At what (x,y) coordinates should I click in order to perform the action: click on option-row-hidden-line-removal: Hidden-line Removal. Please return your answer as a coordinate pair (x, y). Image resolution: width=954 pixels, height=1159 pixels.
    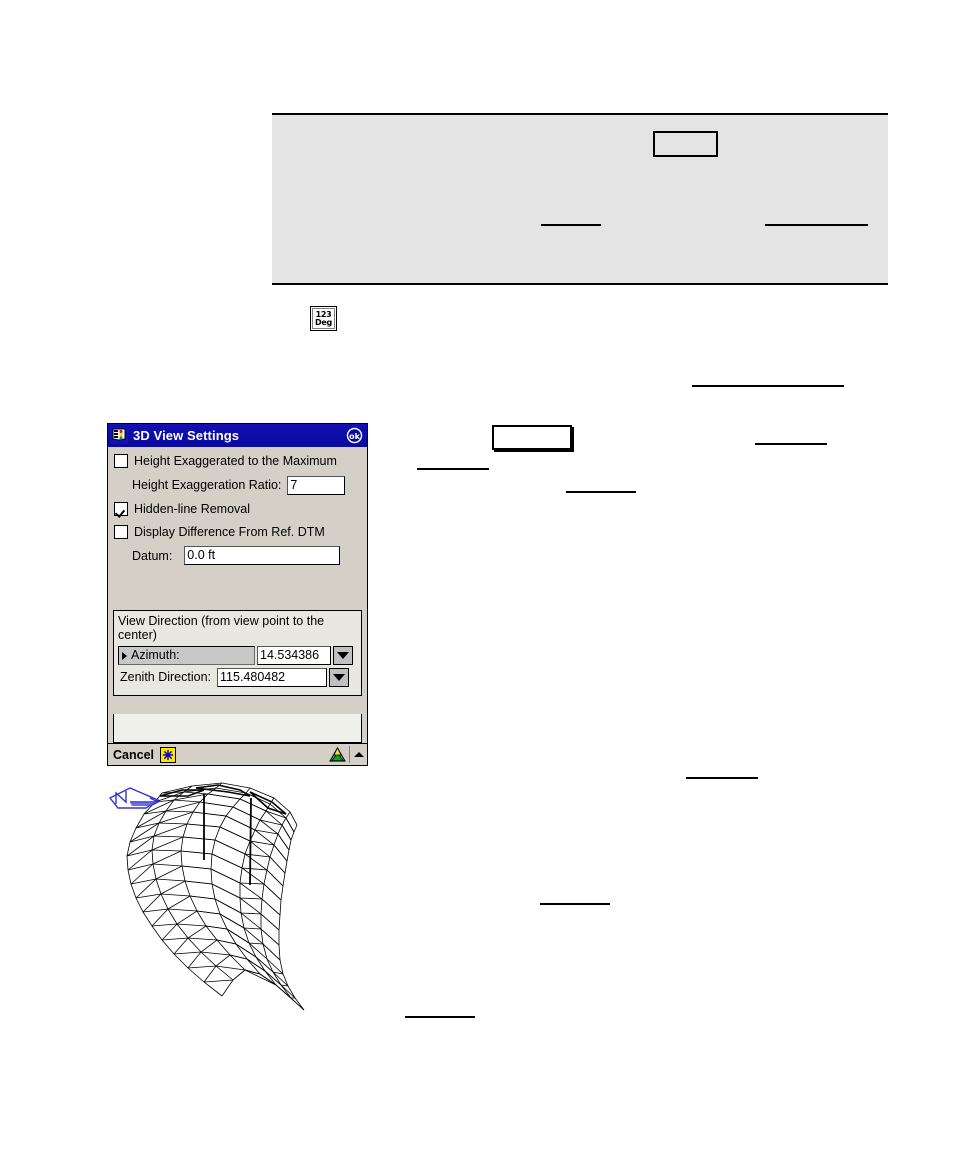
    Looking at the image, I should click on (237, 508).